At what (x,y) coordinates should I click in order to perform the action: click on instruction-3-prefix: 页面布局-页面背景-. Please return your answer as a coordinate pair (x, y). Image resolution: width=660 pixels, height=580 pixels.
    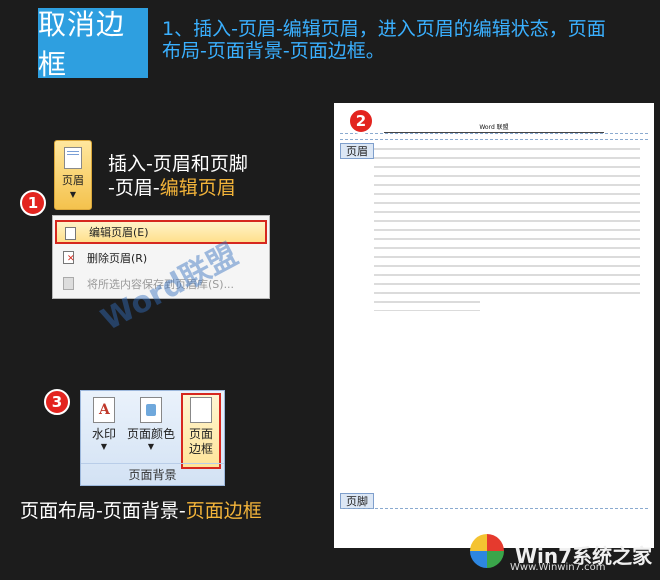
    Looking at the image, I should click on (103, 511).